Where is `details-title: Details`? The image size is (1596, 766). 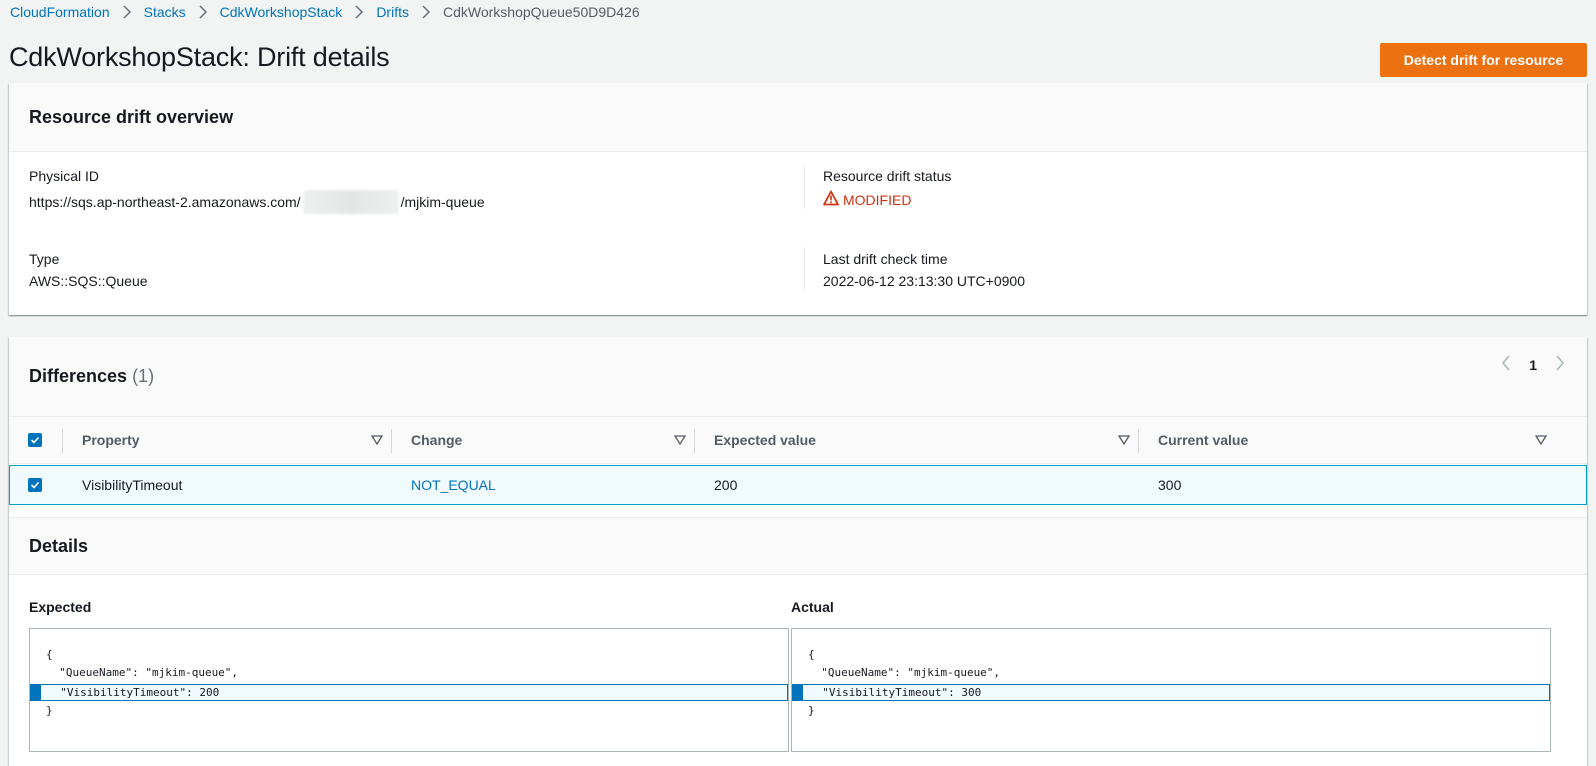 details-title: Details is located at coordinates (59, 545).